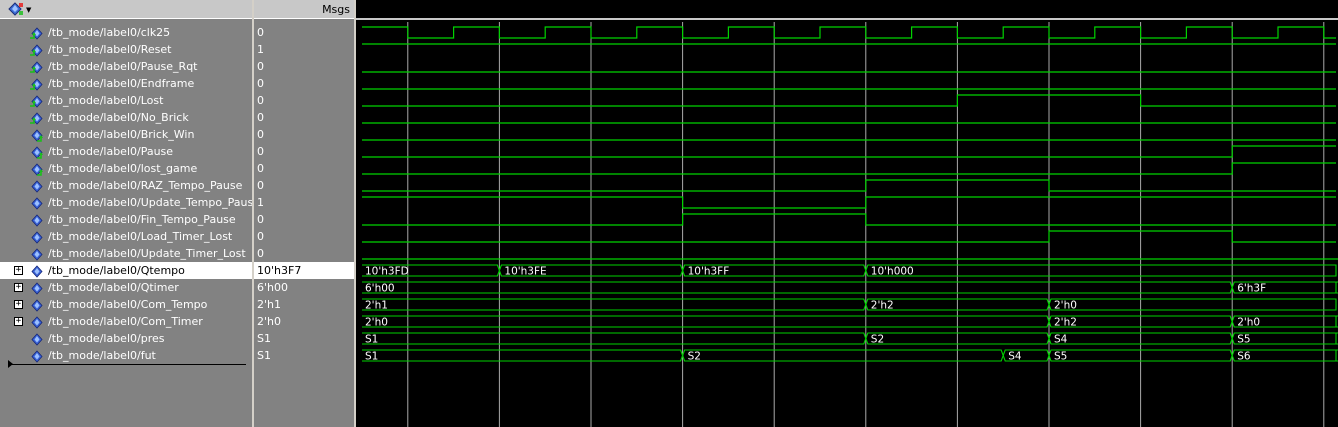  Describe the element at coordinates (116, 270) in the screenshot. I see `signal-name: /tb_mode/label0/Qtempo` at that location.